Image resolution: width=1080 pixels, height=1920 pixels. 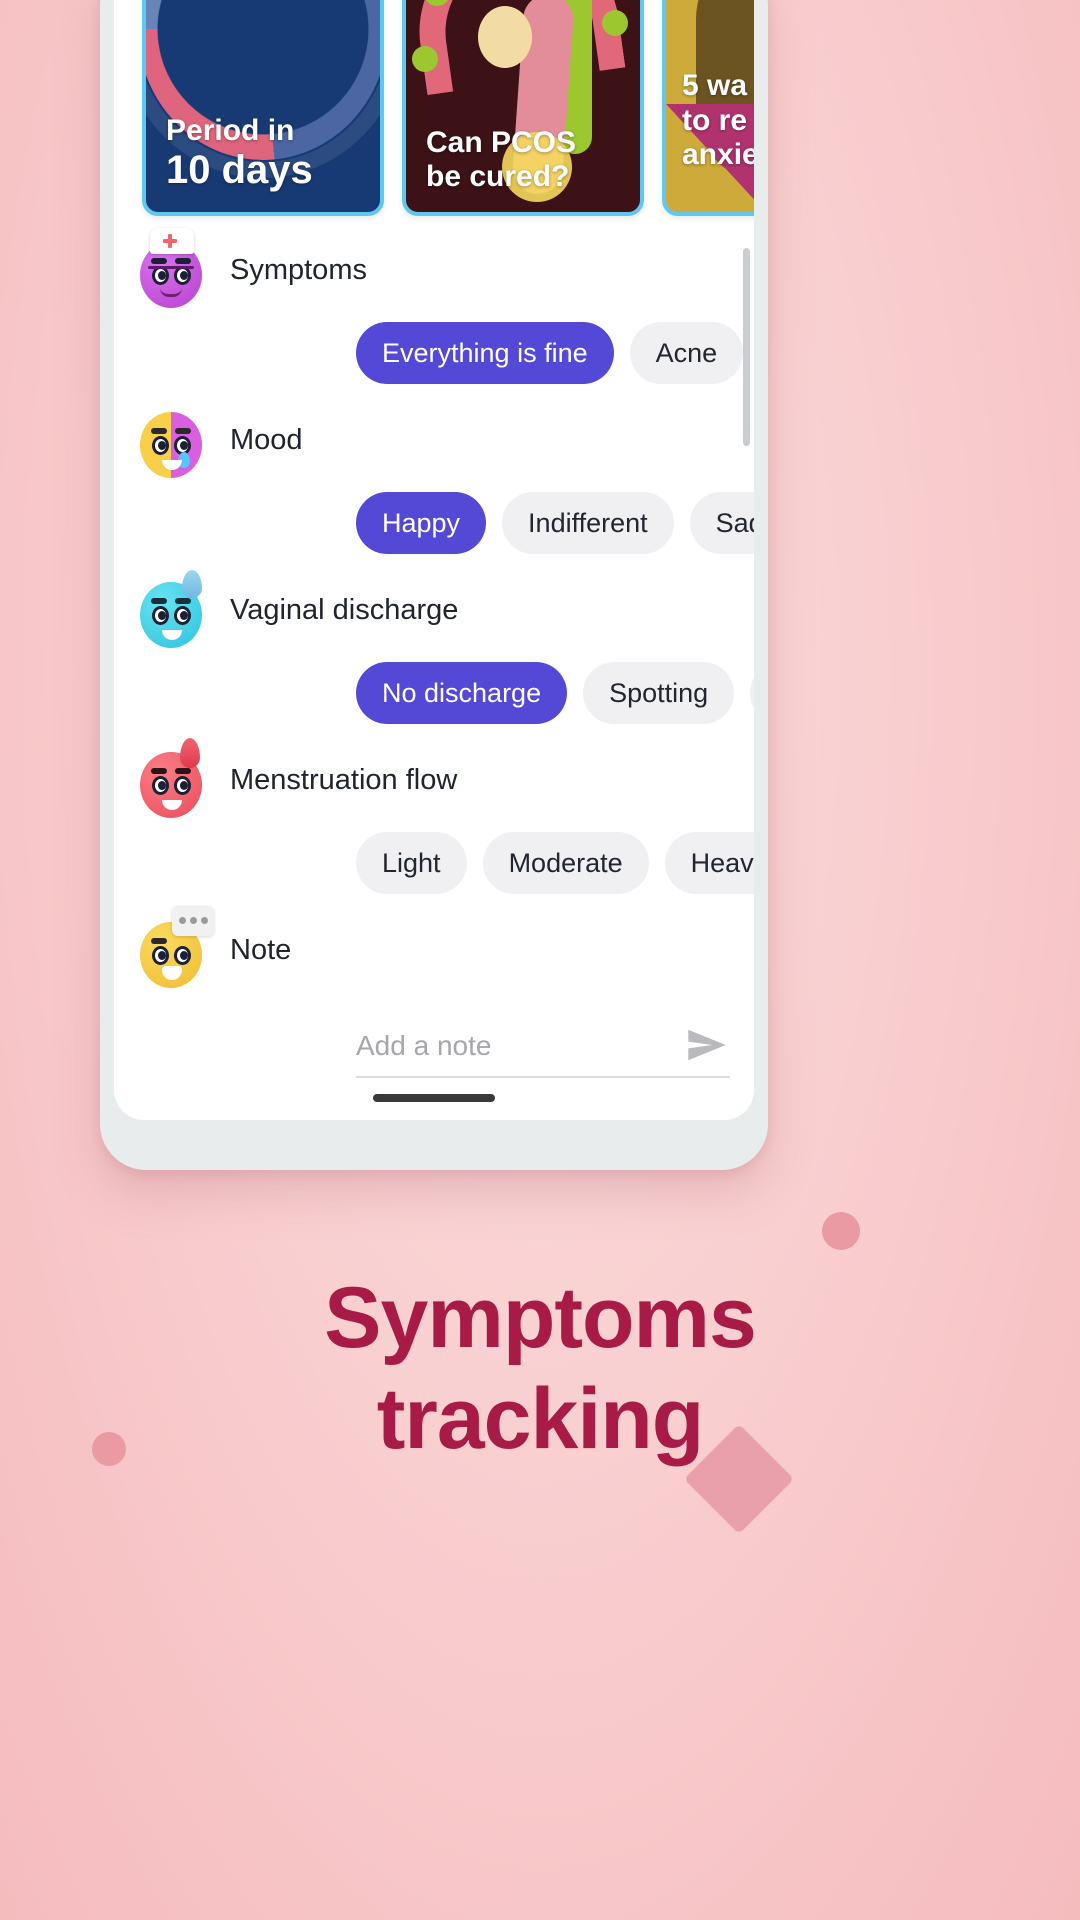 I want to click on section-header: Menstruation flow, so click(x=434, y=782).